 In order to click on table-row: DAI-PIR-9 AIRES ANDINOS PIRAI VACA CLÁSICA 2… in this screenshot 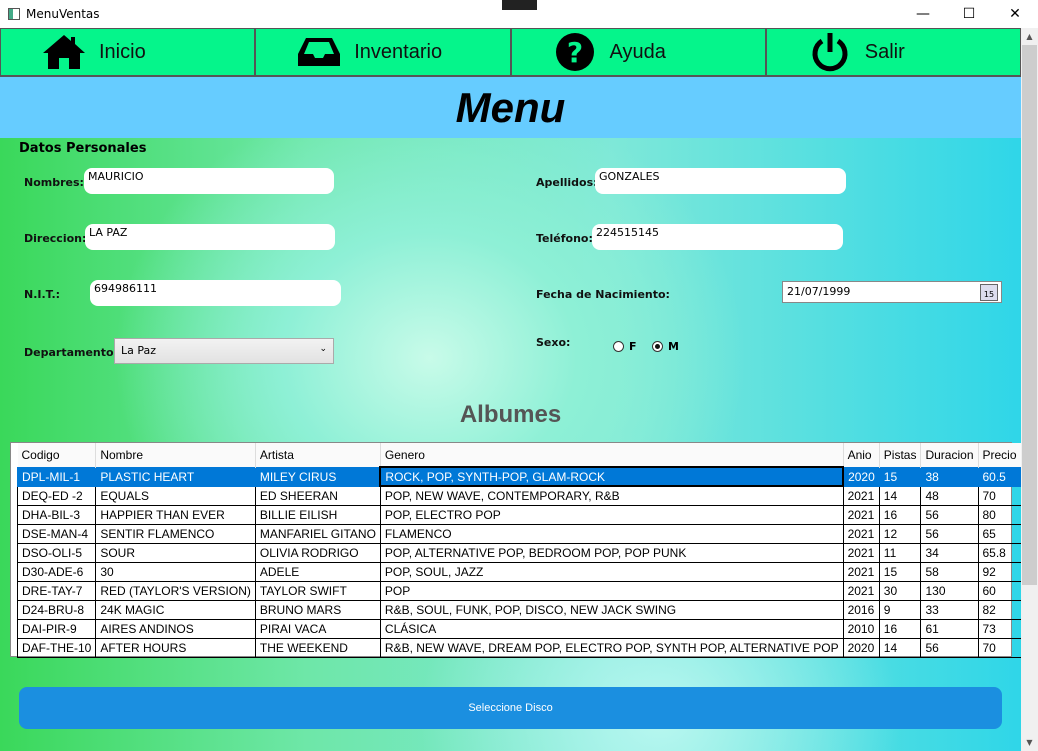, I will do `click(518, 628)`.